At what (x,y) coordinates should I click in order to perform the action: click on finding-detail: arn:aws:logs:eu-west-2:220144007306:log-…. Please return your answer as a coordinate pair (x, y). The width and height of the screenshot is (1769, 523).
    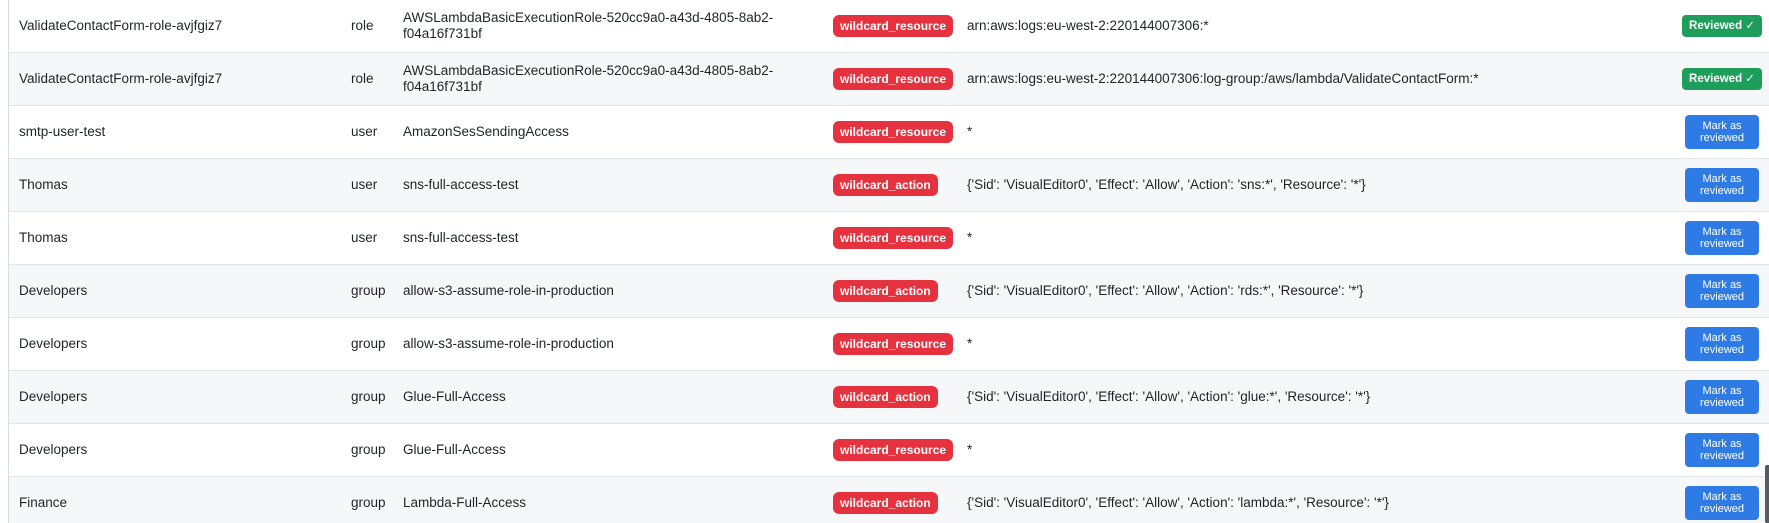
    Looking at the image, I should click on (1223, 78).